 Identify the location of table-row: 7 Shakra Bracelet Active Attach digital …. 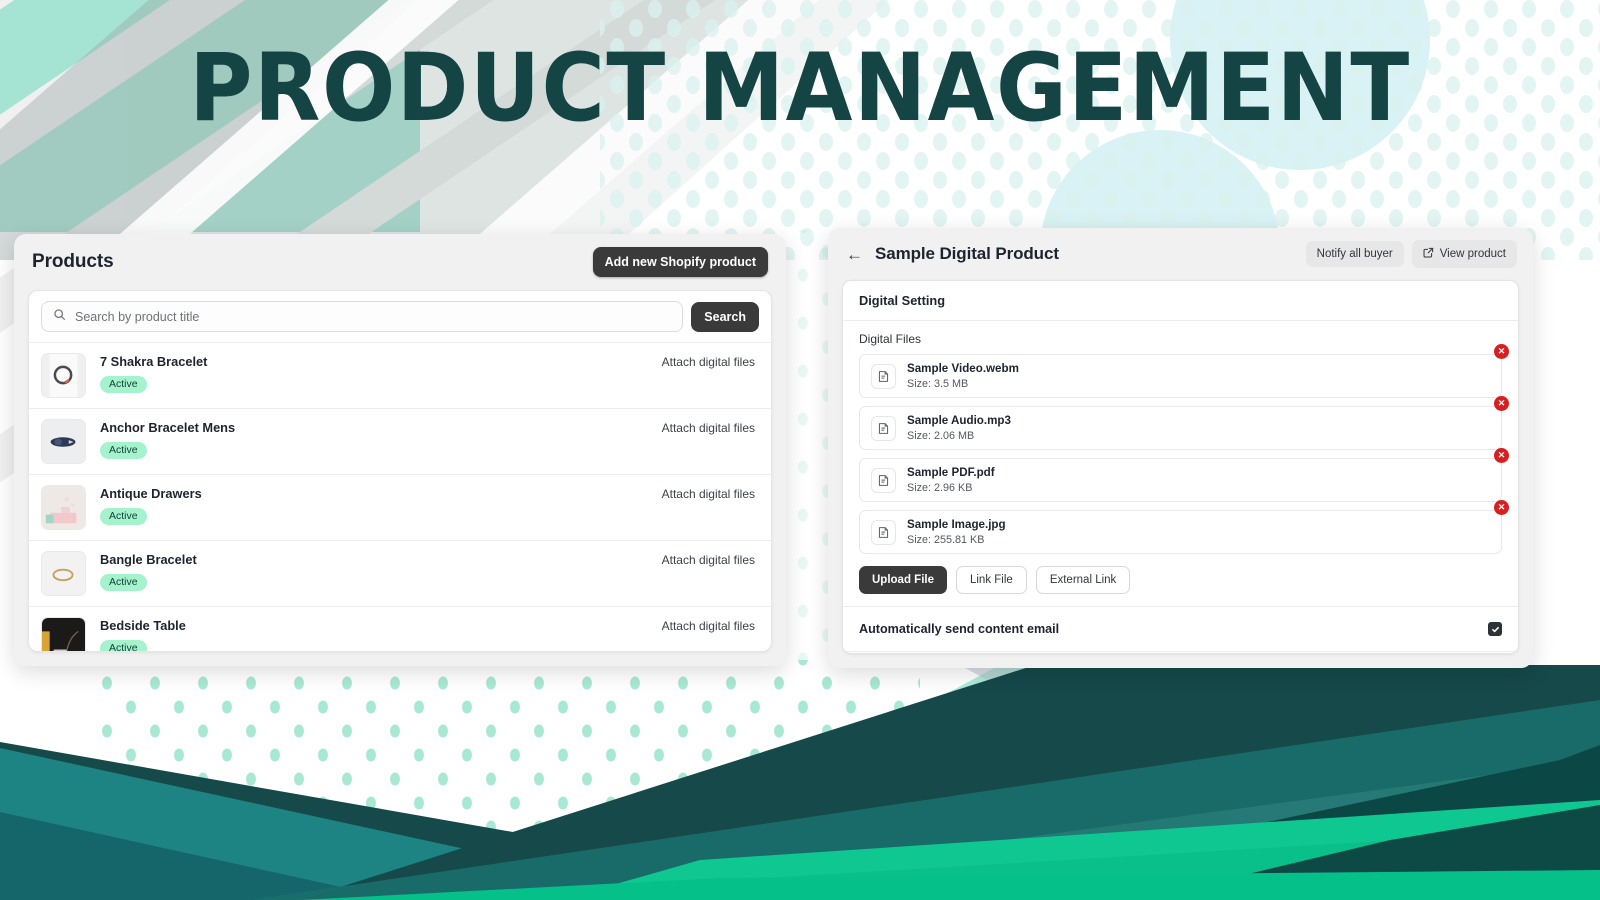
(400, 375).